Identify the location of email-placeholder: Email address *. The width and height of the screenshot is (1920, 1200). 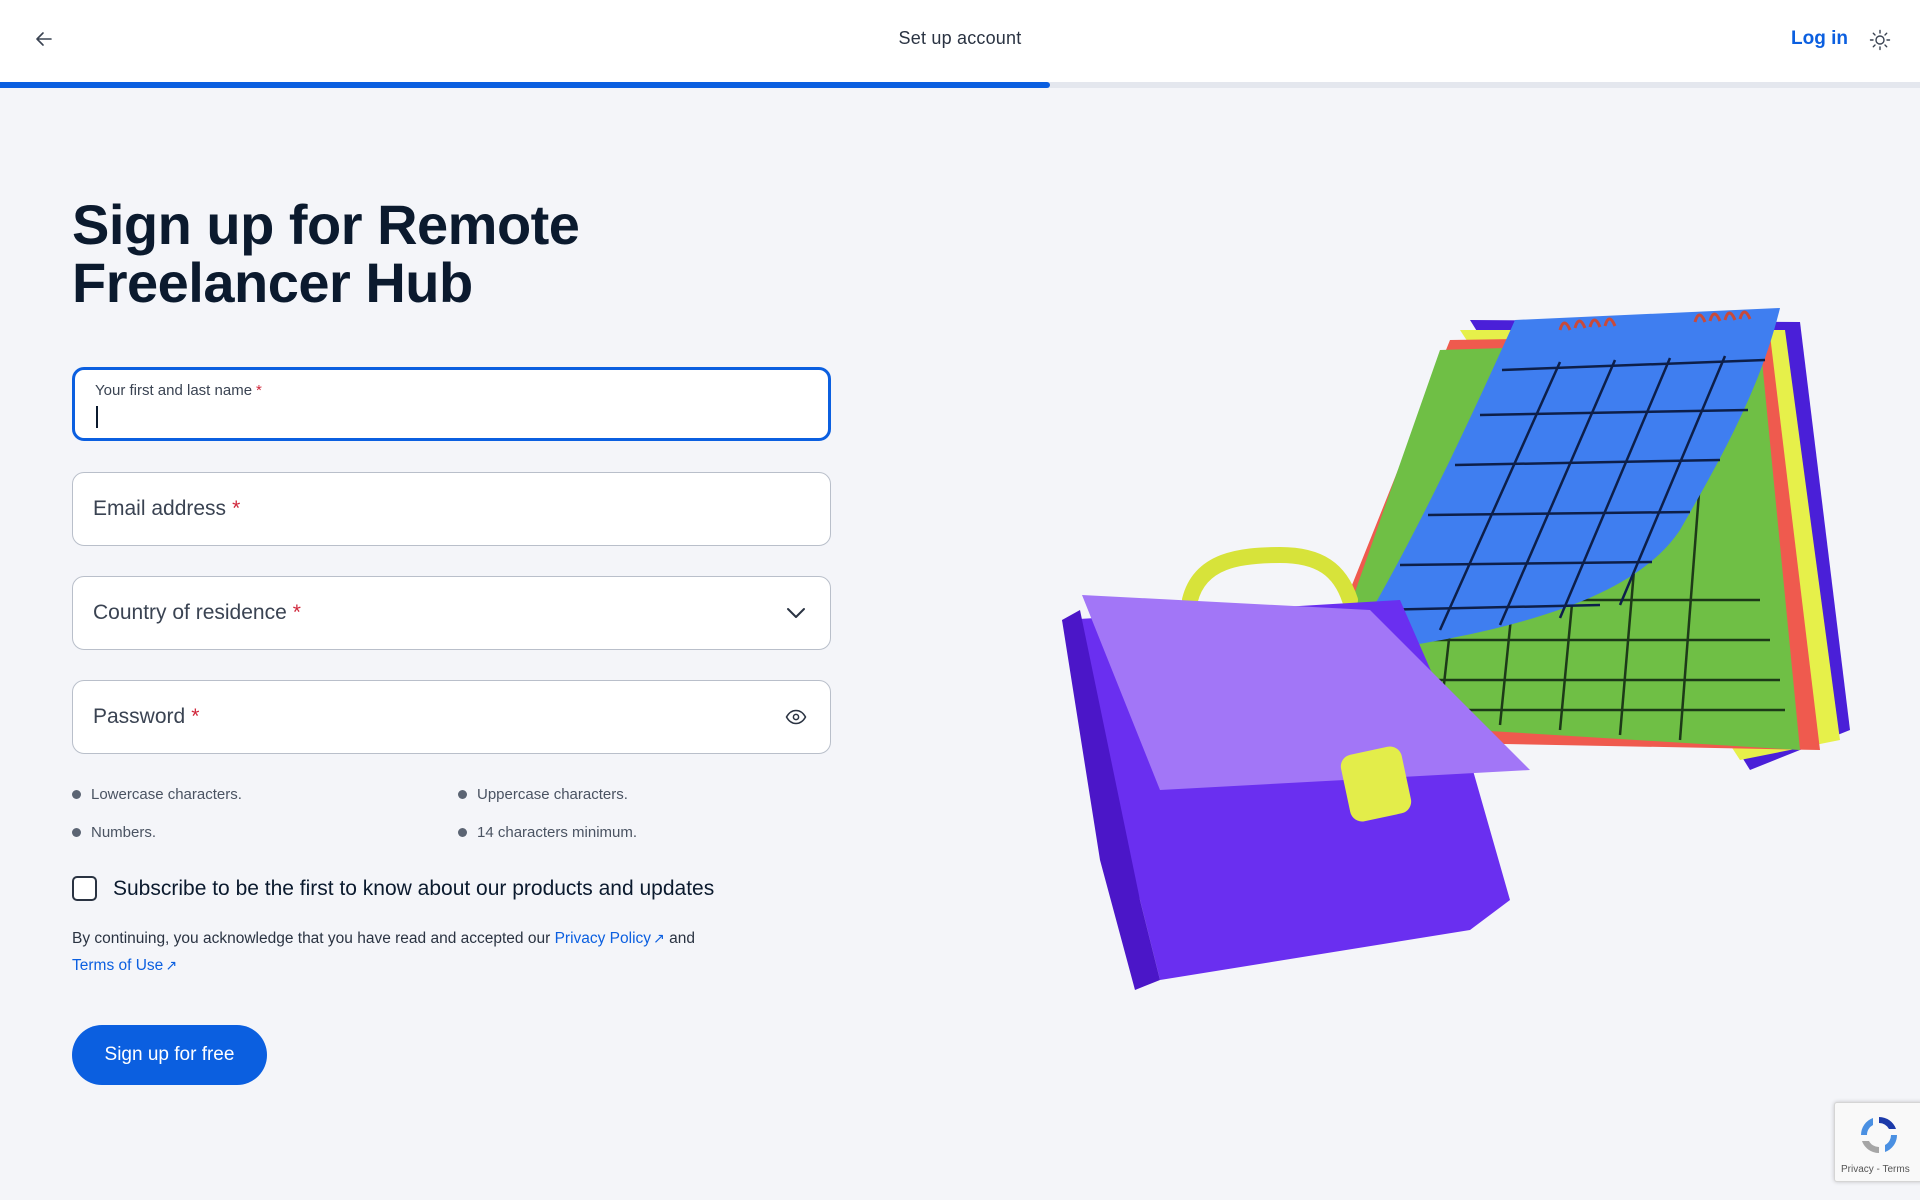
(166, 509).